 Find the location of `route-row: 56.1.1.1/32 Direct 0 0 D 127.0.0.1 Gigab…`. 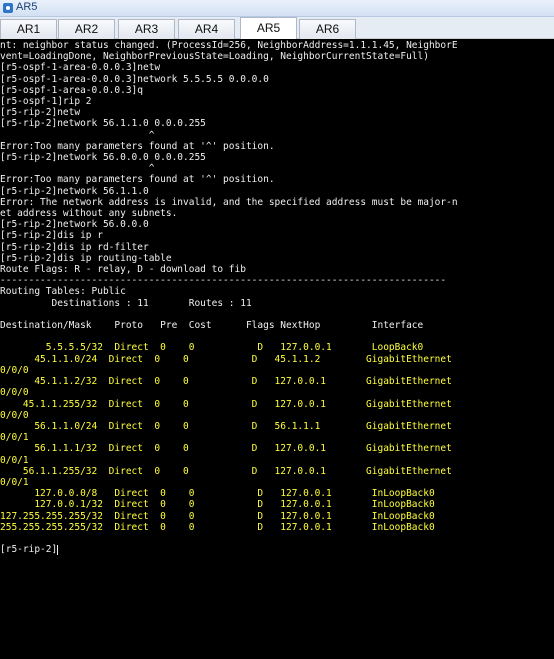

route-row: 56.1.1.1/32 Direct 0 0 D 127.0.0.1 Gigab… is located at coordinates (226, 449).